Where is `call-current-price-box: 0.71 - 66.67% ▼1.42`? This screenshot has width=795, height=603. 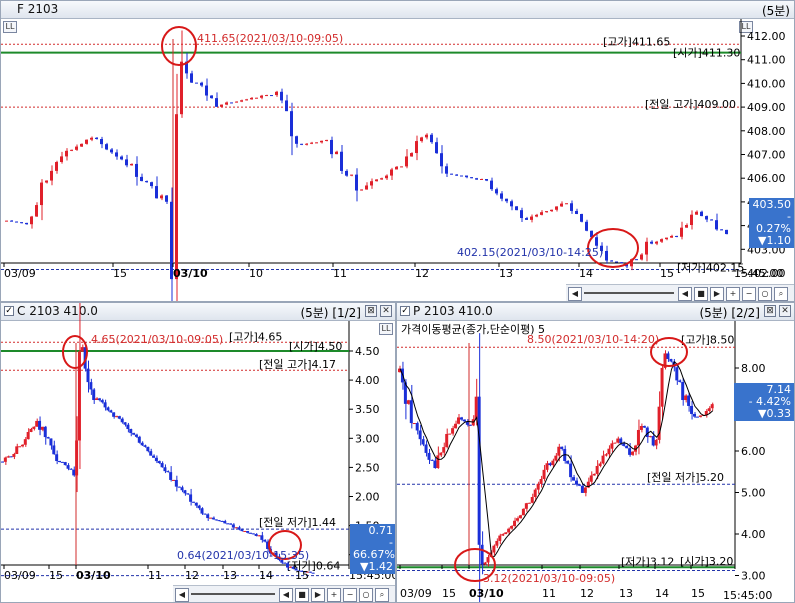
call-current-price-box: 0.71 - 66.67% ▼1.42 is located at coordinates (372, 549).